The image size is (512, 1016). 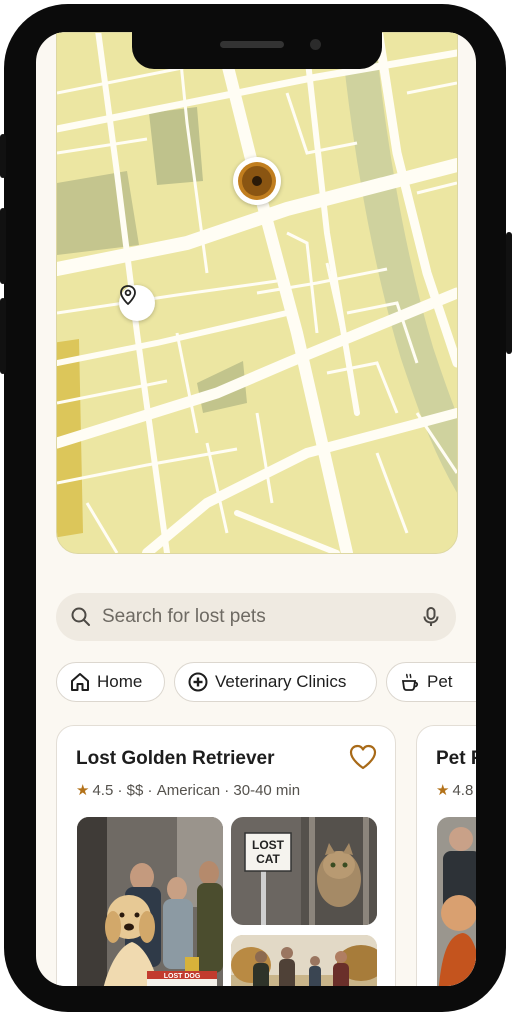 I want to click on search-bar, so click(x=256, y=617).